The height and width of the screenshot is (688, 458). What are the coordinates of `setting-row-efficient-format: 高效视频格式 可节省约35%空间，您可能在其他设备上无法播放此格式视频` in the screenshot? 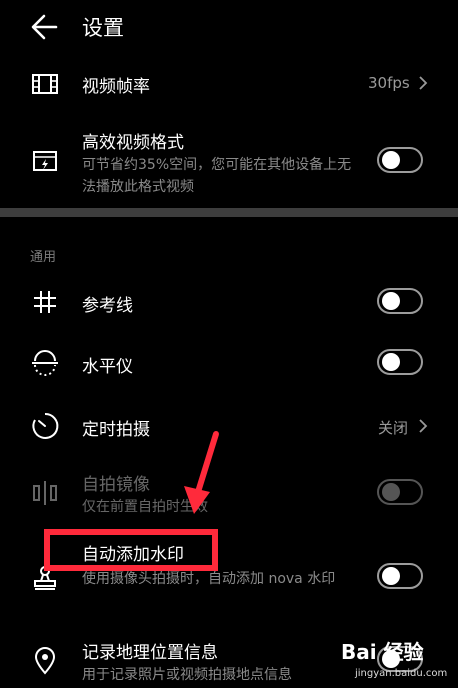 It's located at (229, 160).